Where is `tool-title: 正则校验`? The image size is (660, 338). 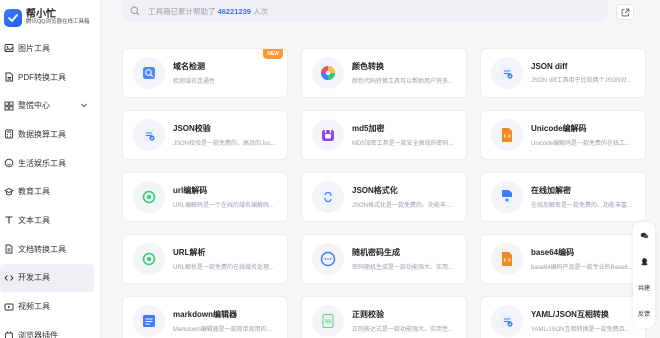
tool-title: 正则校验 is located at coordinates (368, 314).